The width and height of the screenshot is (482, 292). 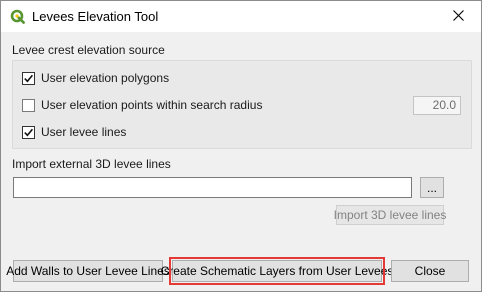 What do you see at coordinates (88, 50) in the screenshot?
I see `crest-source-heading: Levee crest elevation source` at bounding box center [88, 50].